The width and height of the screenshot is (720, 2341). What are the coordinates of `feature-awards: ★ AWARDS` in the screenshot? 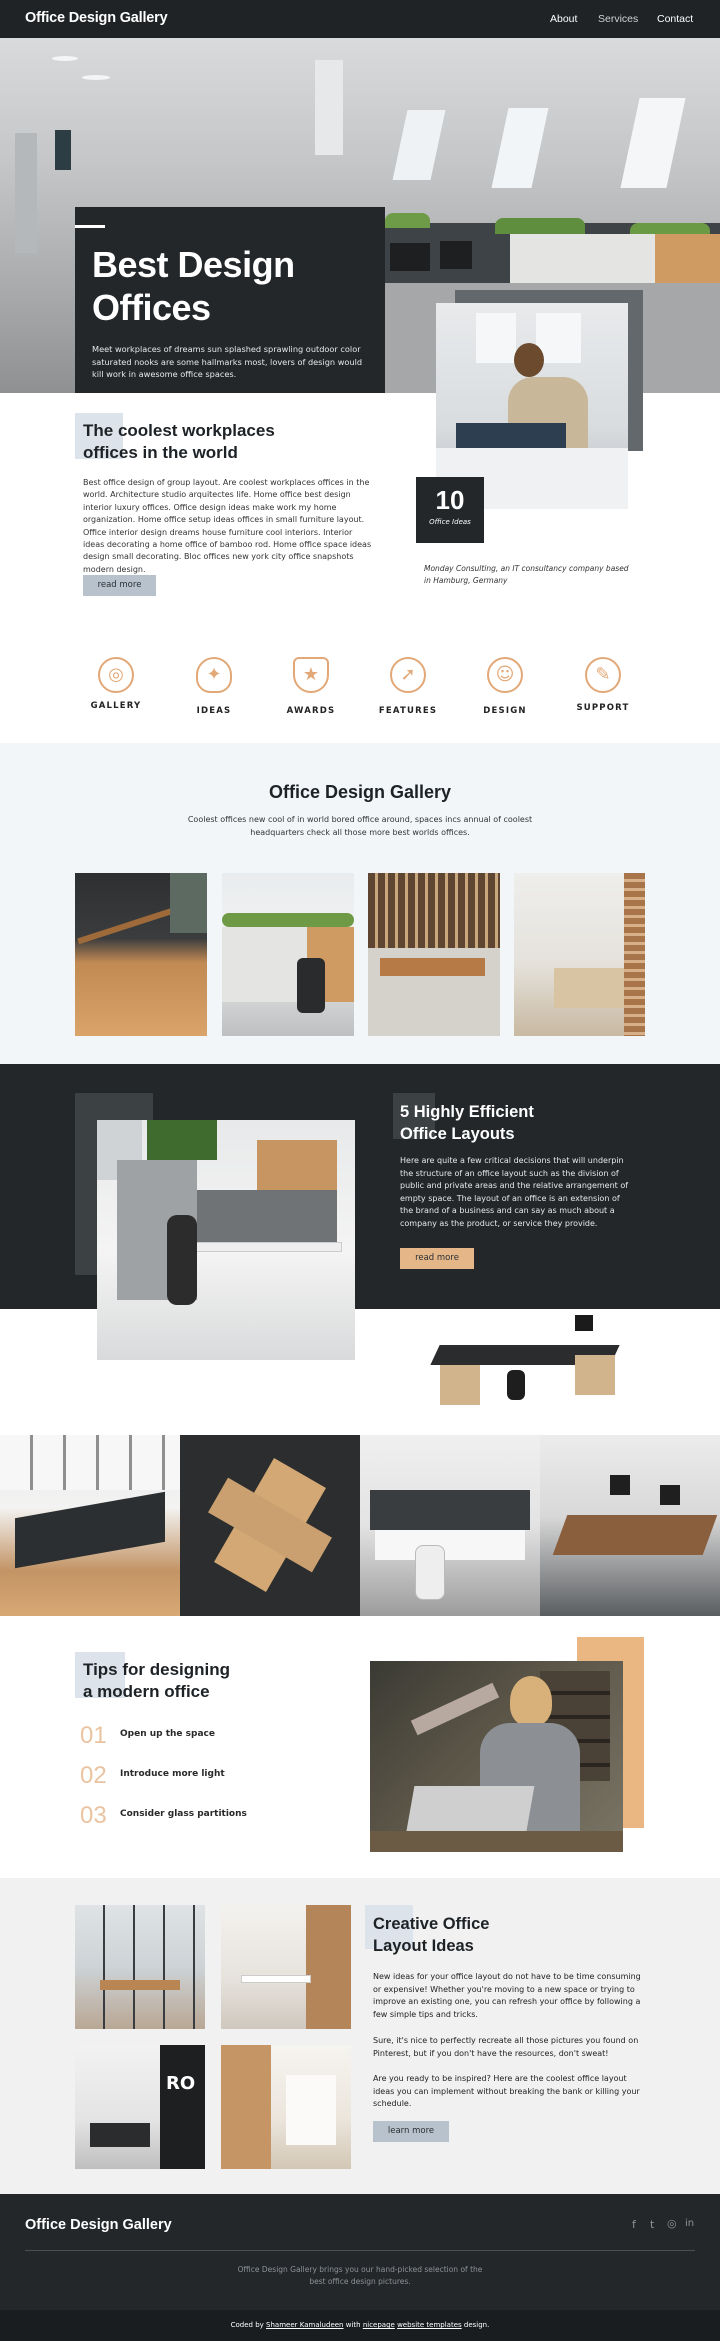 It's located at (311, 686).